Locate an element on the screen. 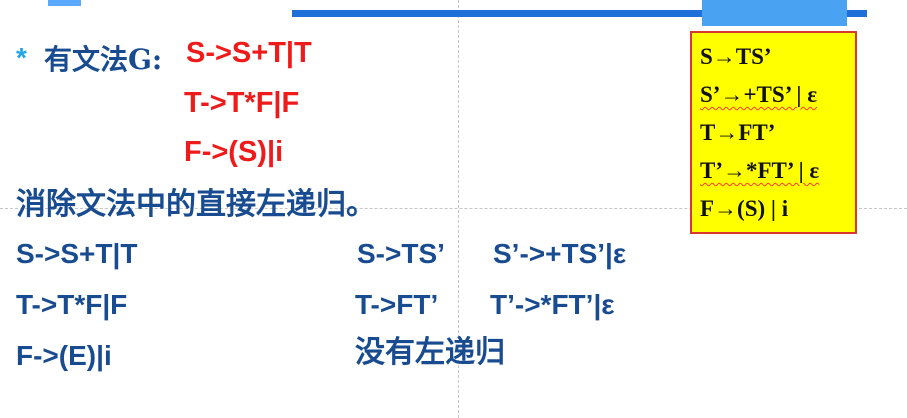  middle-rule-t: T->FT’ is located at coordinates (397, 304).